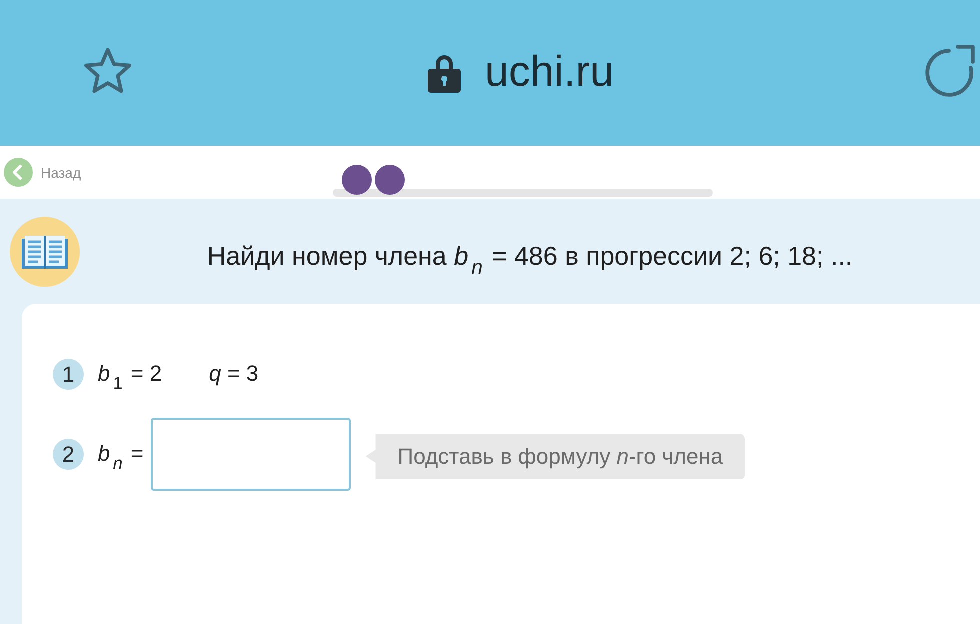  I want to click on hint-bubble: Подставь в формулу n-го члена, so click(556, 457).